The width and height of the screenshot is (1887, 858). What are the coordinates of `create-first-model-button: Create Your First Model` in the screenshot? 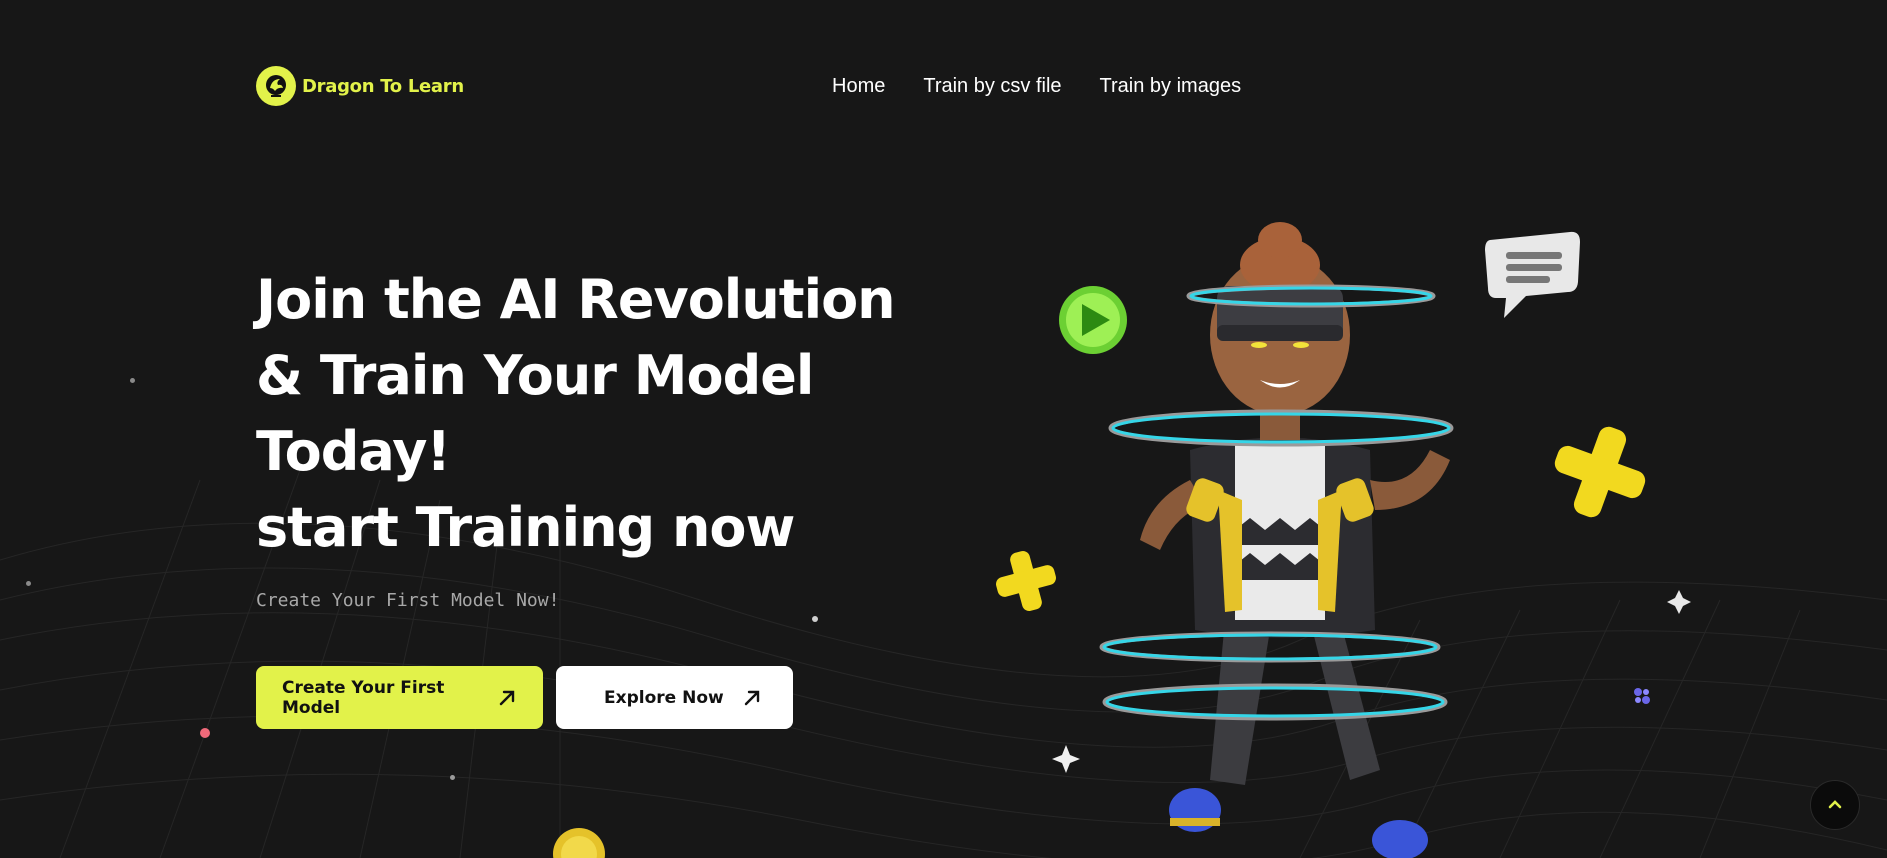 It's located at (399, 697).